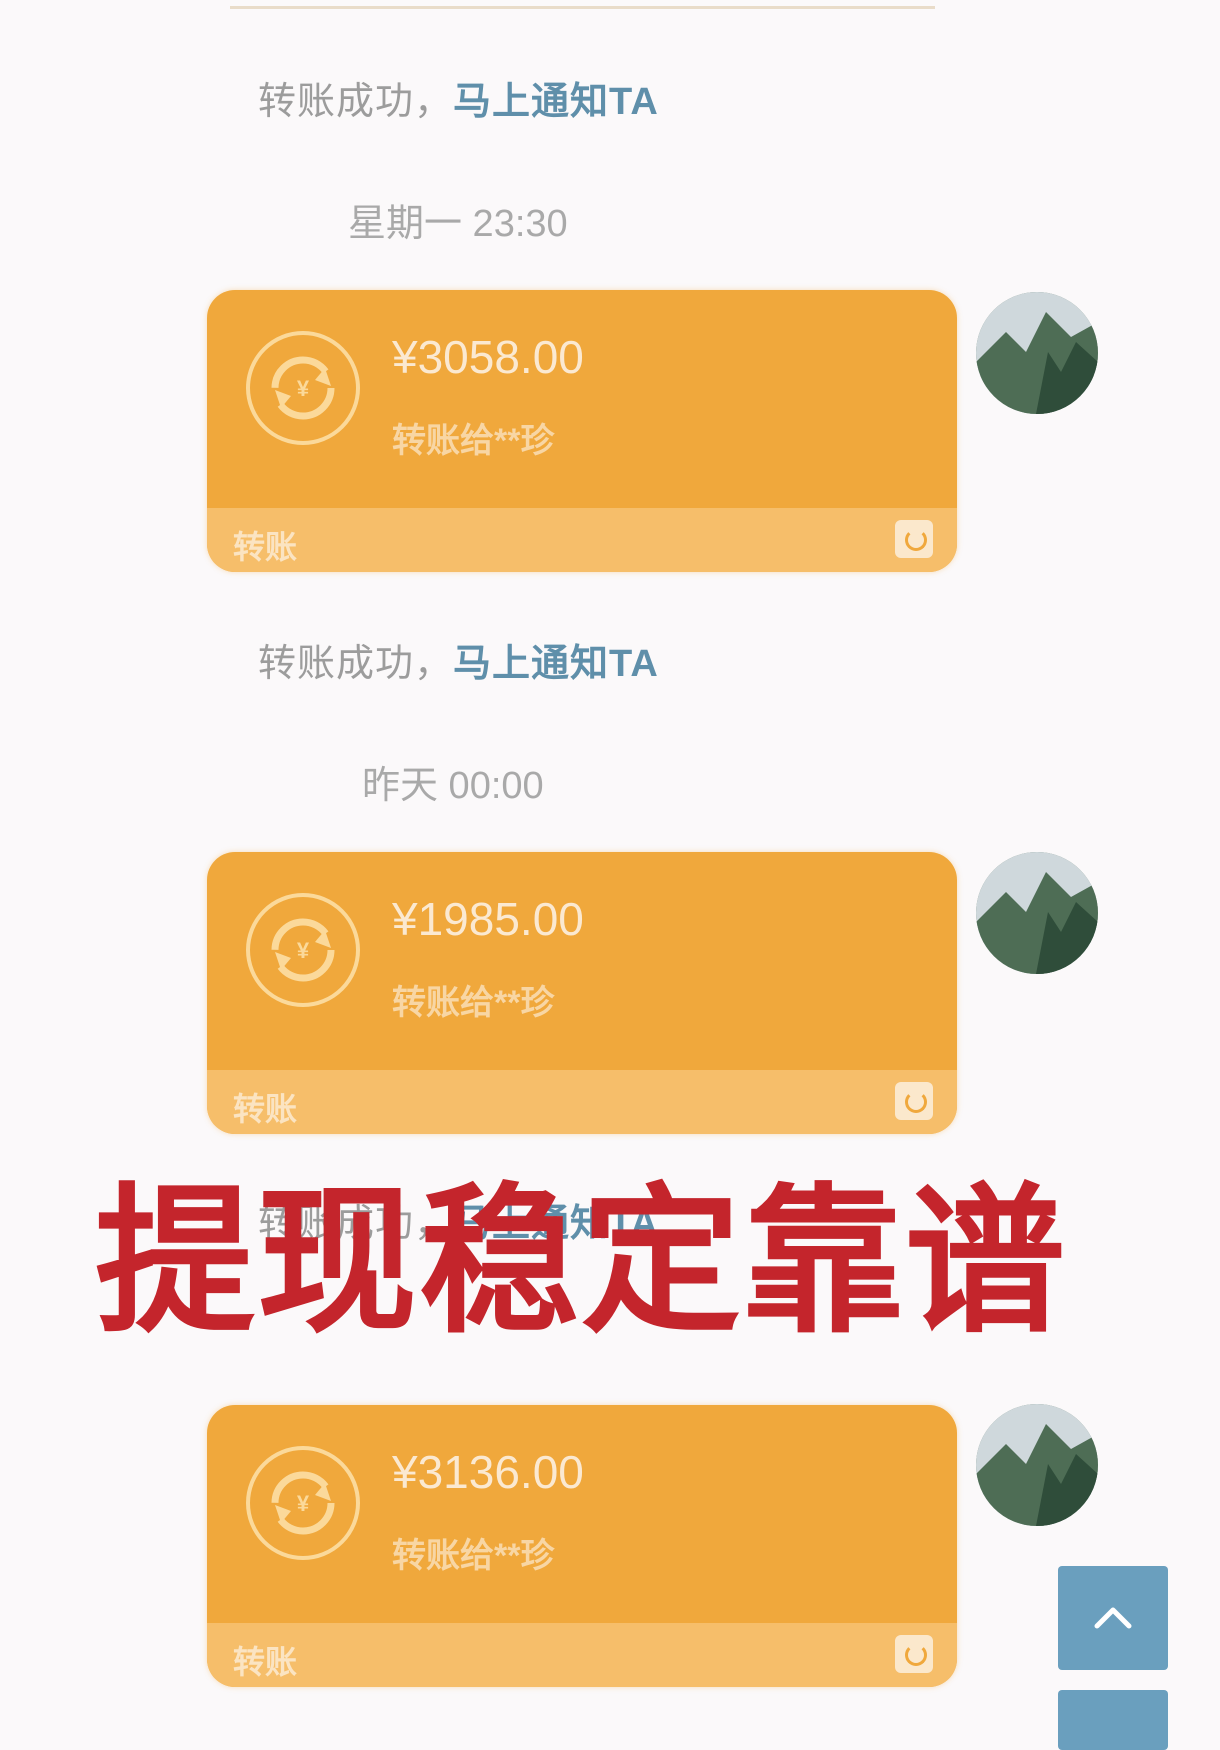  What do you see at coordinates (582, 399) in the screenshot?
I see `transfer-card-body: ¥ ¥3058.00 转账给**珍` at bounding box center [582, 399].